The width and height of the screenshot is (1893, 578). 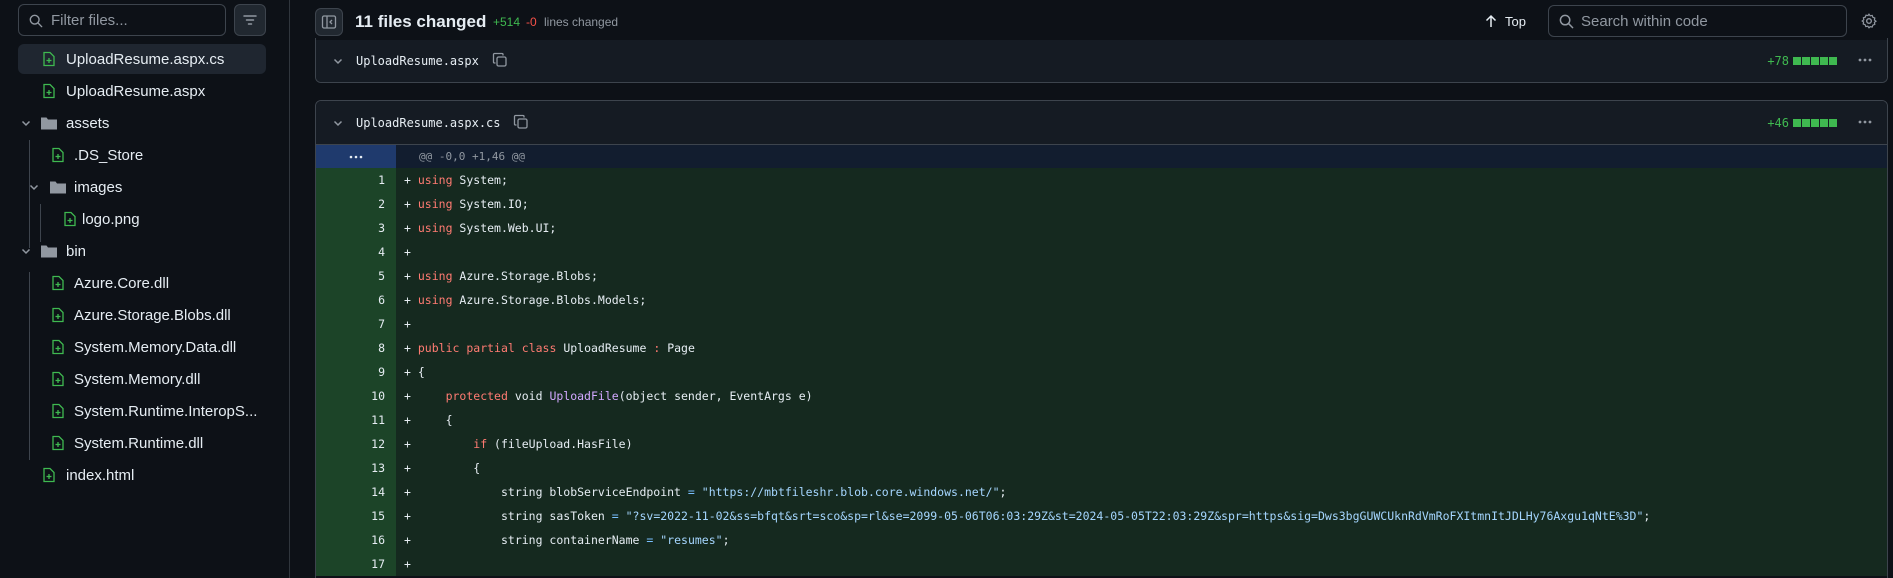 What do you see at coordinates (1101, 228) in the screenshot?
I see `diff-row: 3 + using System.Web.UI;` at bounding box center [1101, 228].